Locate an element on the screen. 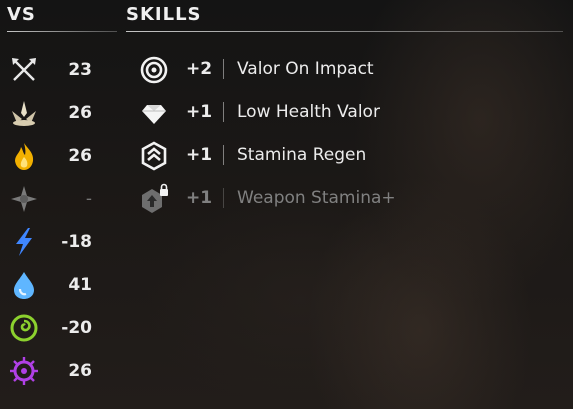  vs-row-melee: 23 is located at coordinates (60, 72).